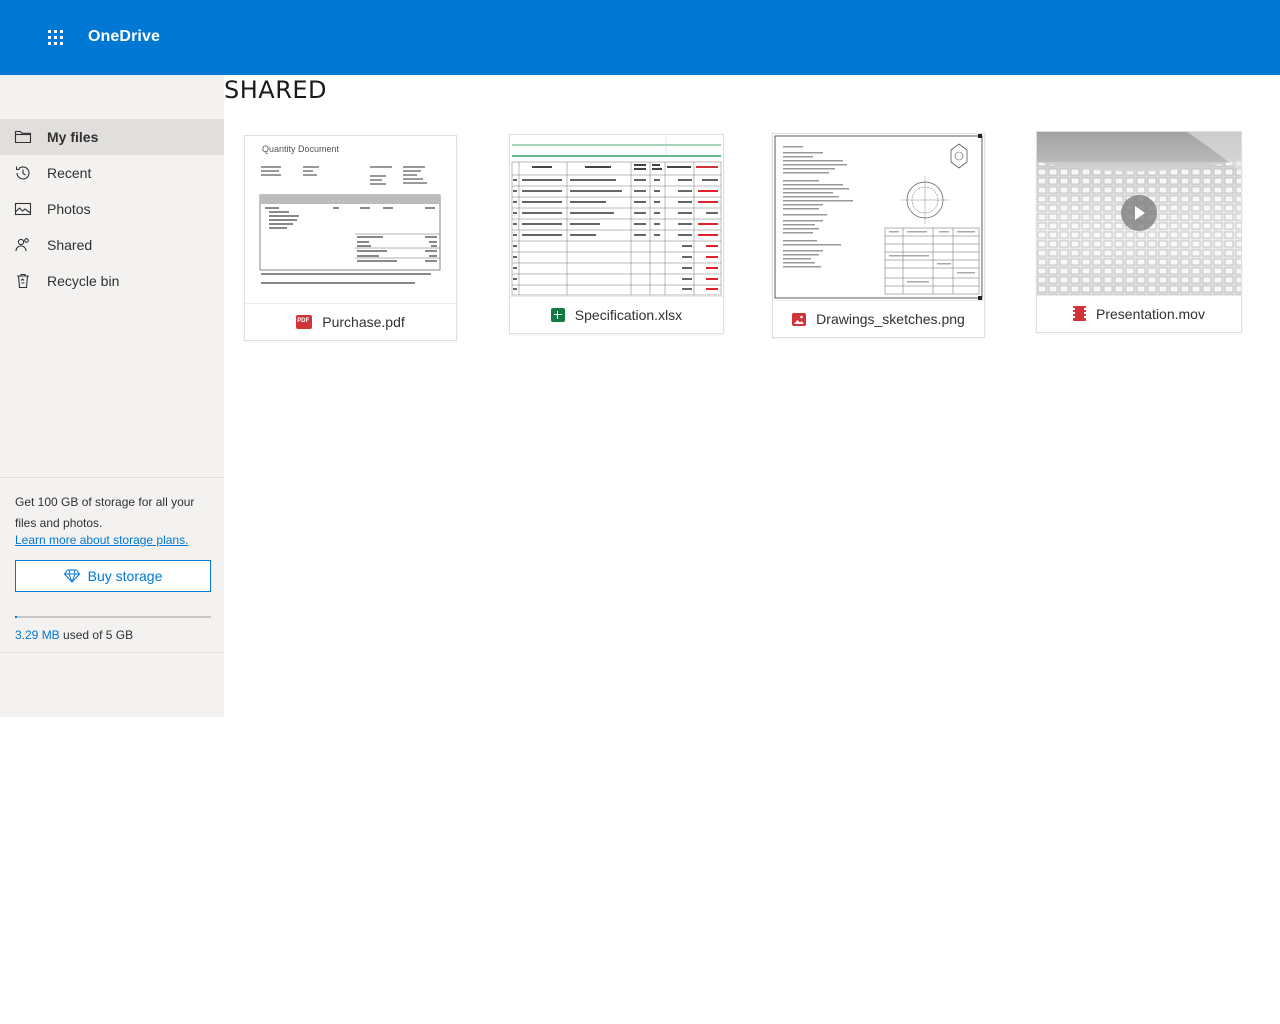 This screenshot has height=1024, width=1280. What do you see at coordinates (69, 173) in the screenshot?
I see `sidebar-item-label: Recent` at bounding box center [69, 173].